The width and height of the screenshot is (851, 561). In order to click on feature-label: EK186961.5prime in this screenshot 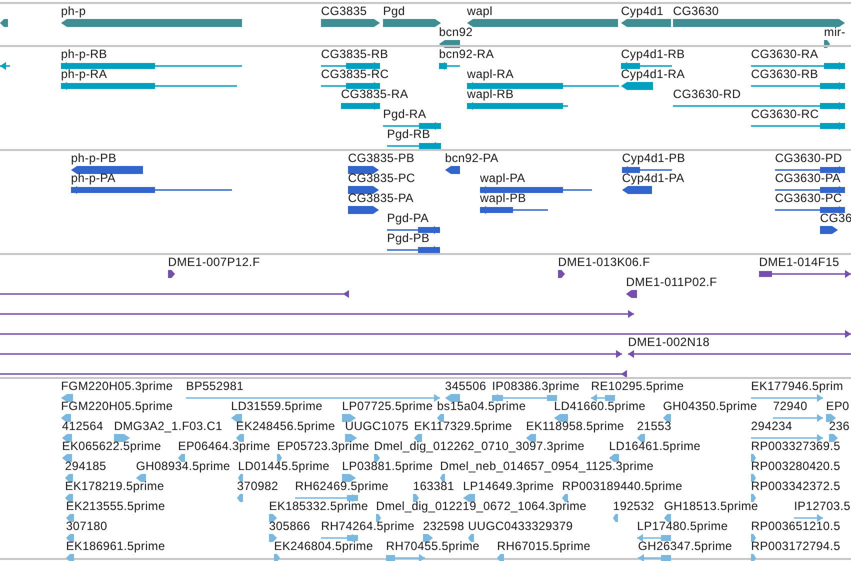, I will do `click(116, 546)`.